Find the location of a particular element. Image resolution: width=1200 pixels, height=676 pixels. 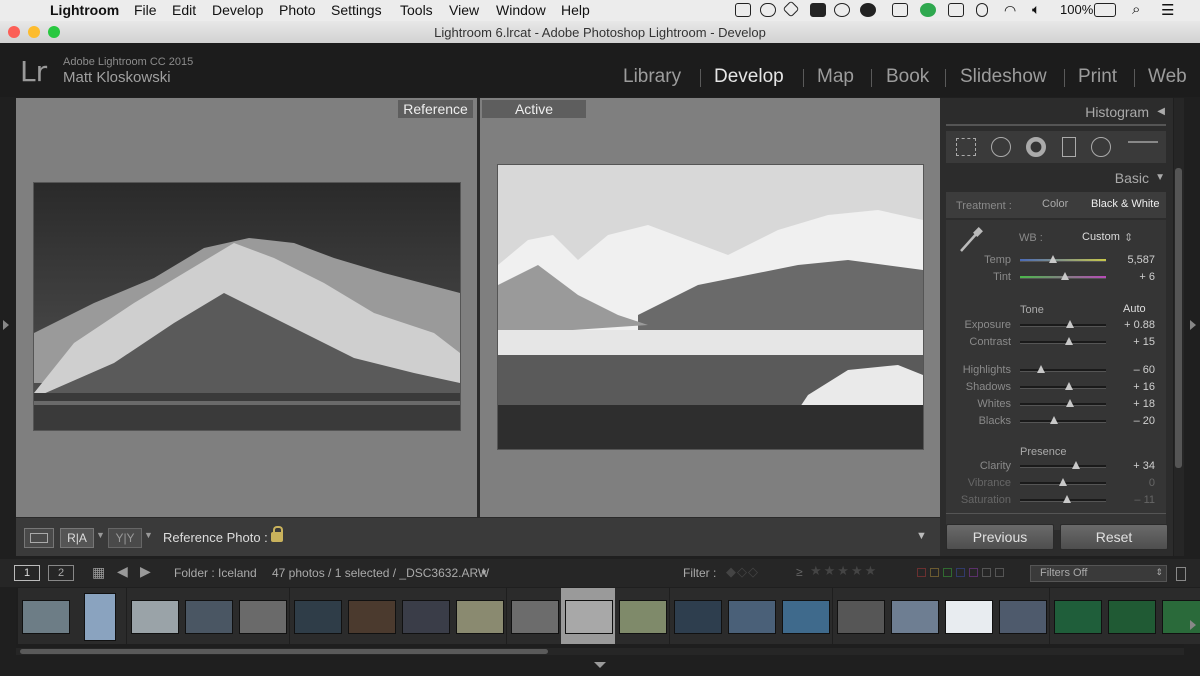

slider-track-clarity is located at coordinates (1063, 466).